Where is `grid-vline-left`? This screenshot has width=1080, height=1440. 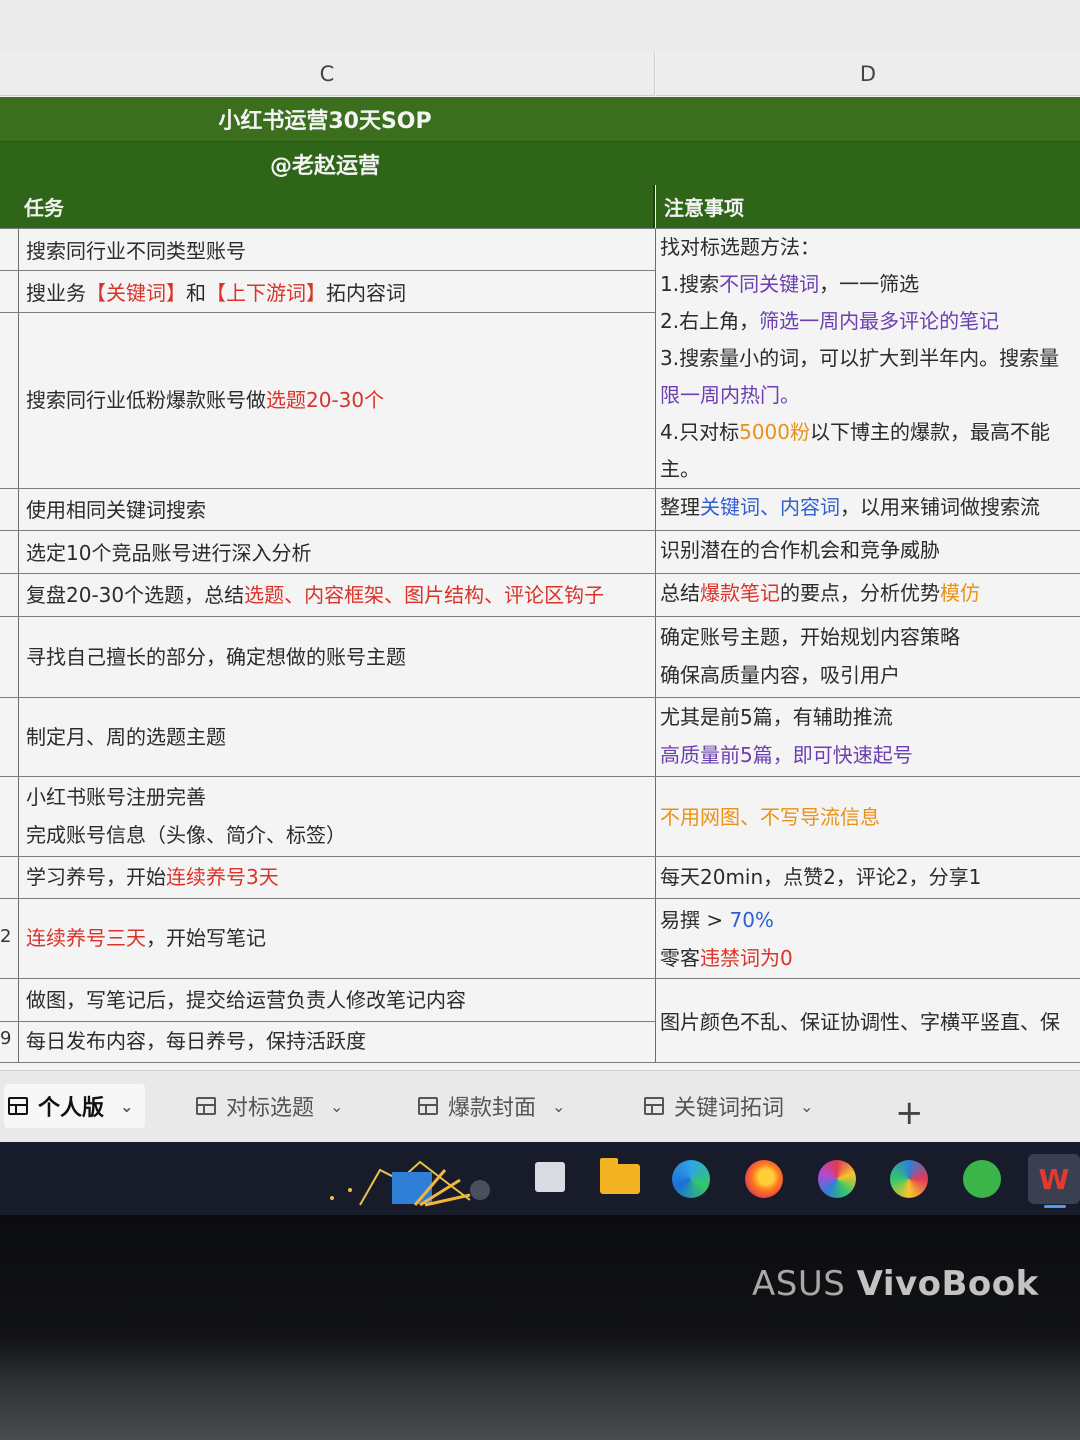 grid-vline-left is located at coordinates (18, 645).